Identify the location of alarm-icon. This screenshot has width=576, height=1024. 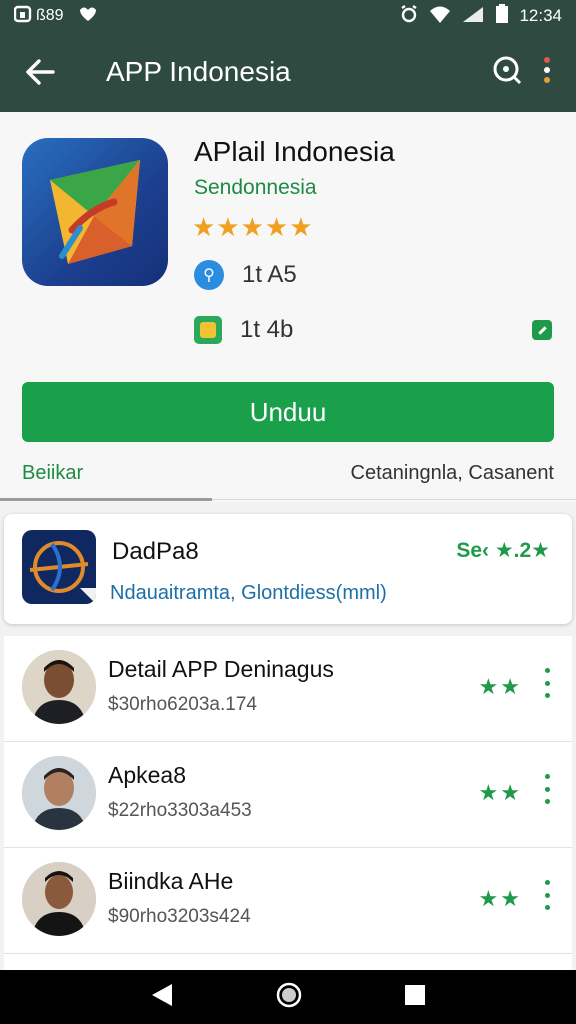
(409, 16).